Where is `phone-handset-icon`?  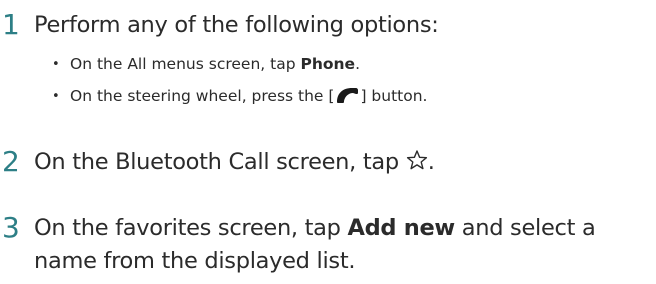 phone-handset-icon is located at coordinates (347, 95).